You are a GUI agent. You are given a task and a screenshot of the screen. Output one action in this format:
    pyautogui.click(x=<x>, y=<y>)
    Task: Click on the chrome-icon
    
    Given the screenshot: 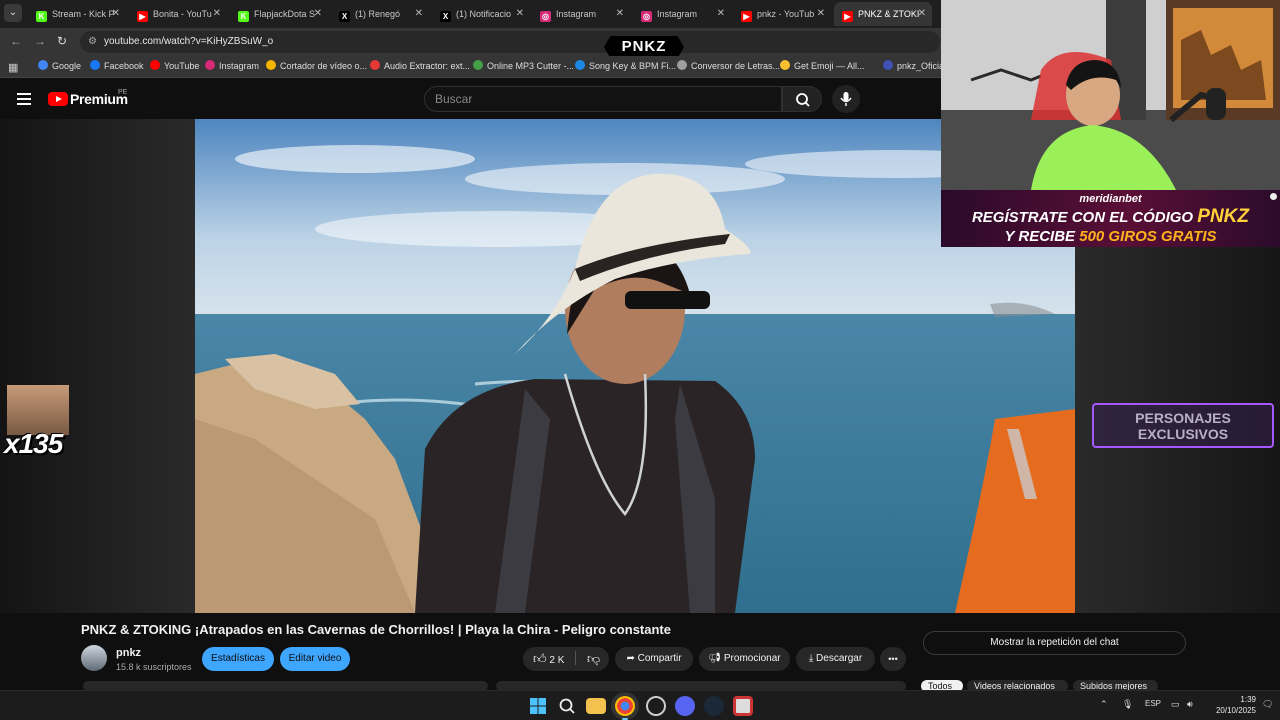 What is the action you would take?
    pyautogui.click(x=625, y=706)
    